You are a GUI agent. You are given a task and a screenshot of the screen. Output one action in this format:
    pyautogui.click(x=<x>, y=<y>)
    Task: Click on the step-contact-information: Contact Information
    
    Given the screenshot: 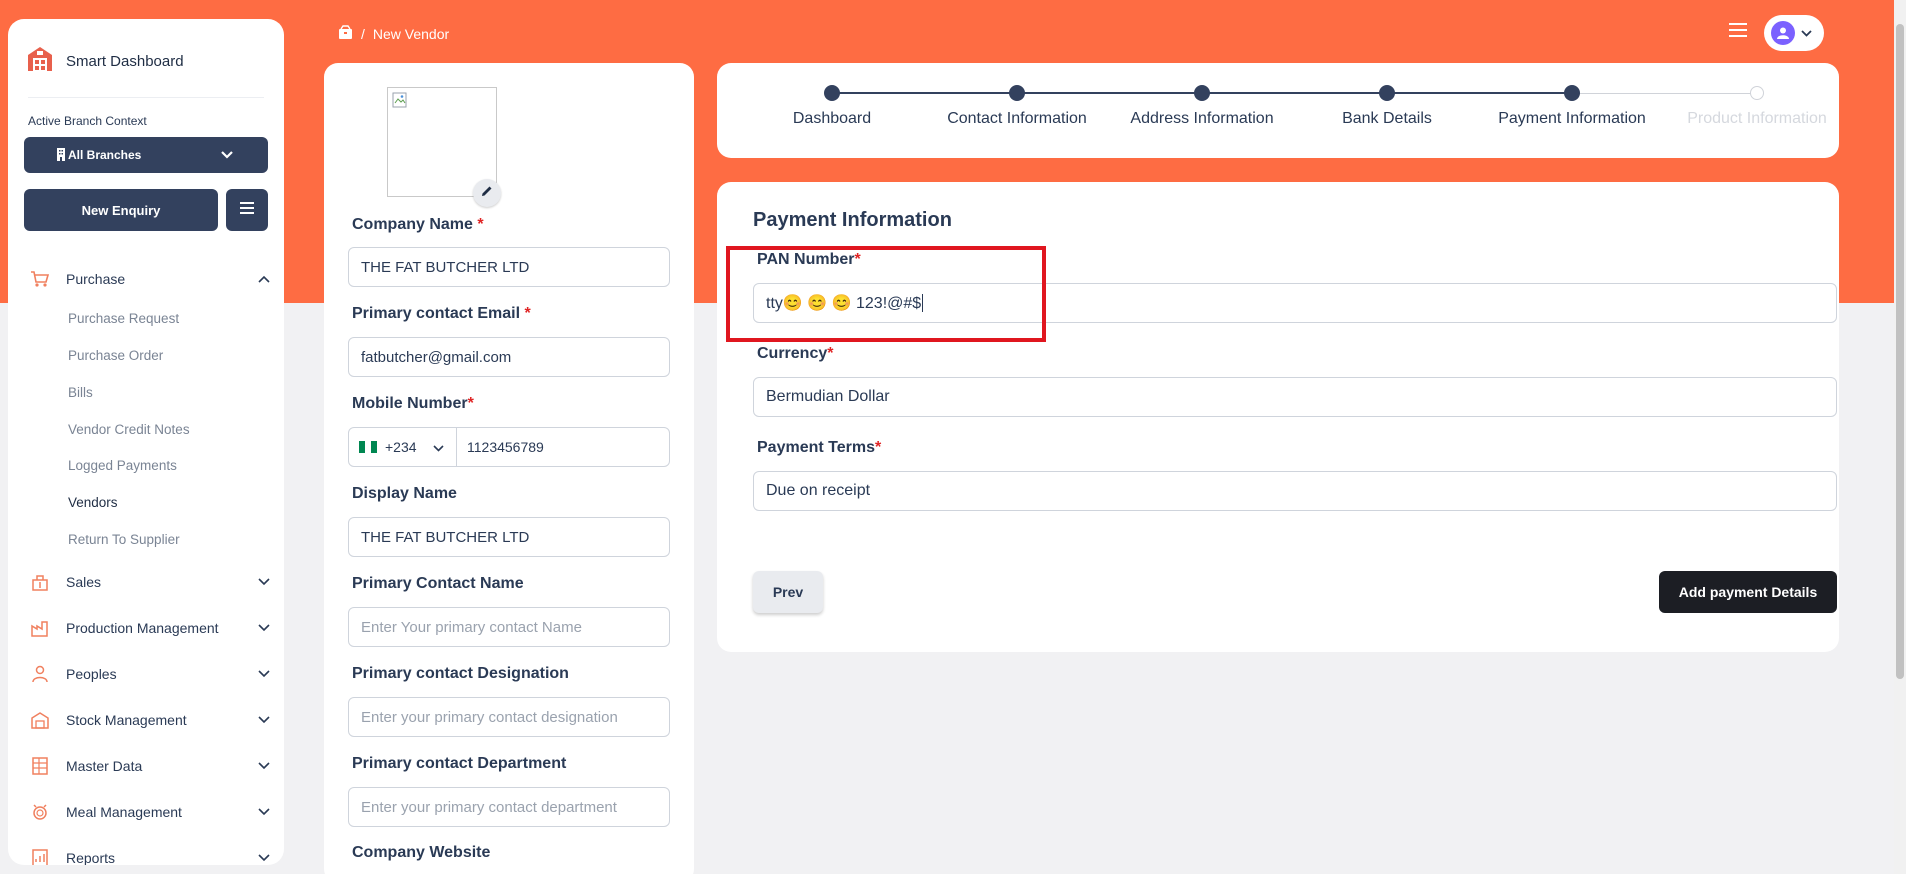 What is the action you would take?
    pyautogui.click(x=1017, y=119)
    